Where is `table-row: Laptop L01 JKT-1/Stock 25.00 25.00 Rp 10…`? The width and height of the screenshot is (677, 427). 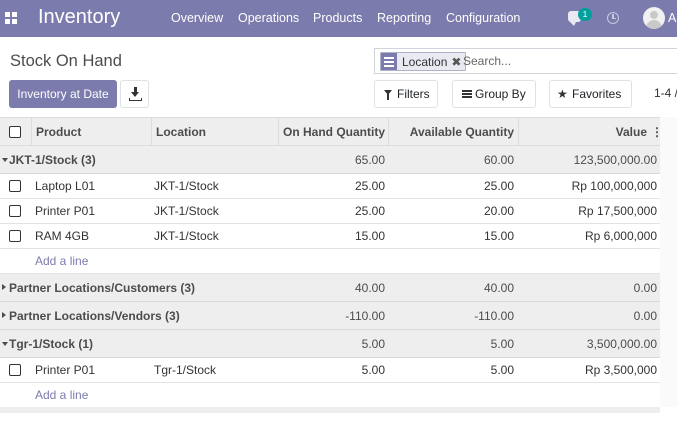
table-row: Laptop L01 JKT-1/Stock 25.00 25.00 Rp 10… is located at coordinates (330, 186).